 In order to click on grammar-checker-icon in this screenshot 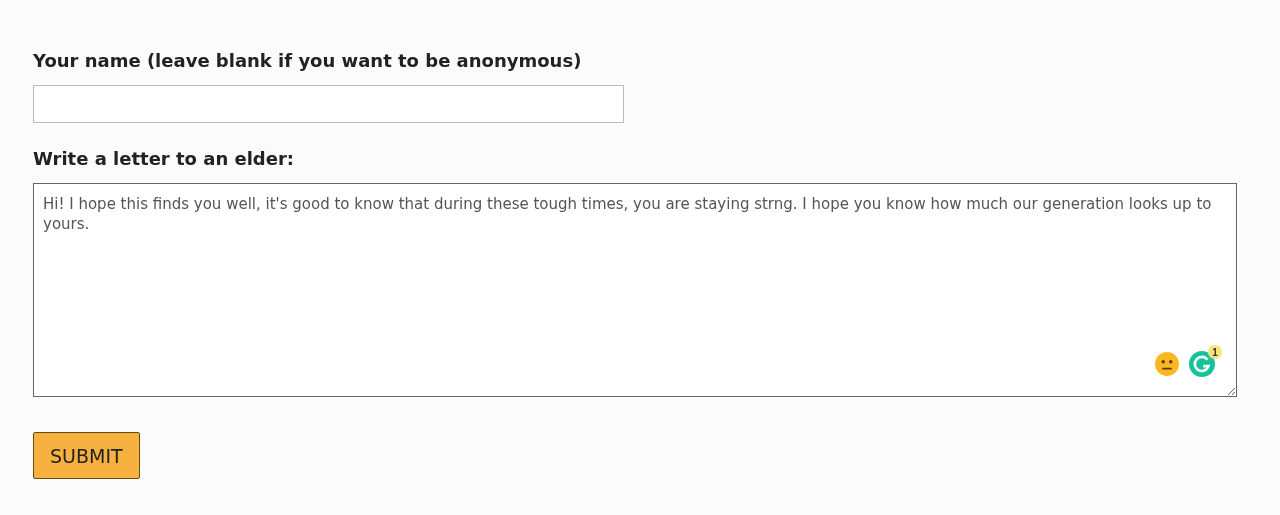, I will do `click(1202, 364)`.